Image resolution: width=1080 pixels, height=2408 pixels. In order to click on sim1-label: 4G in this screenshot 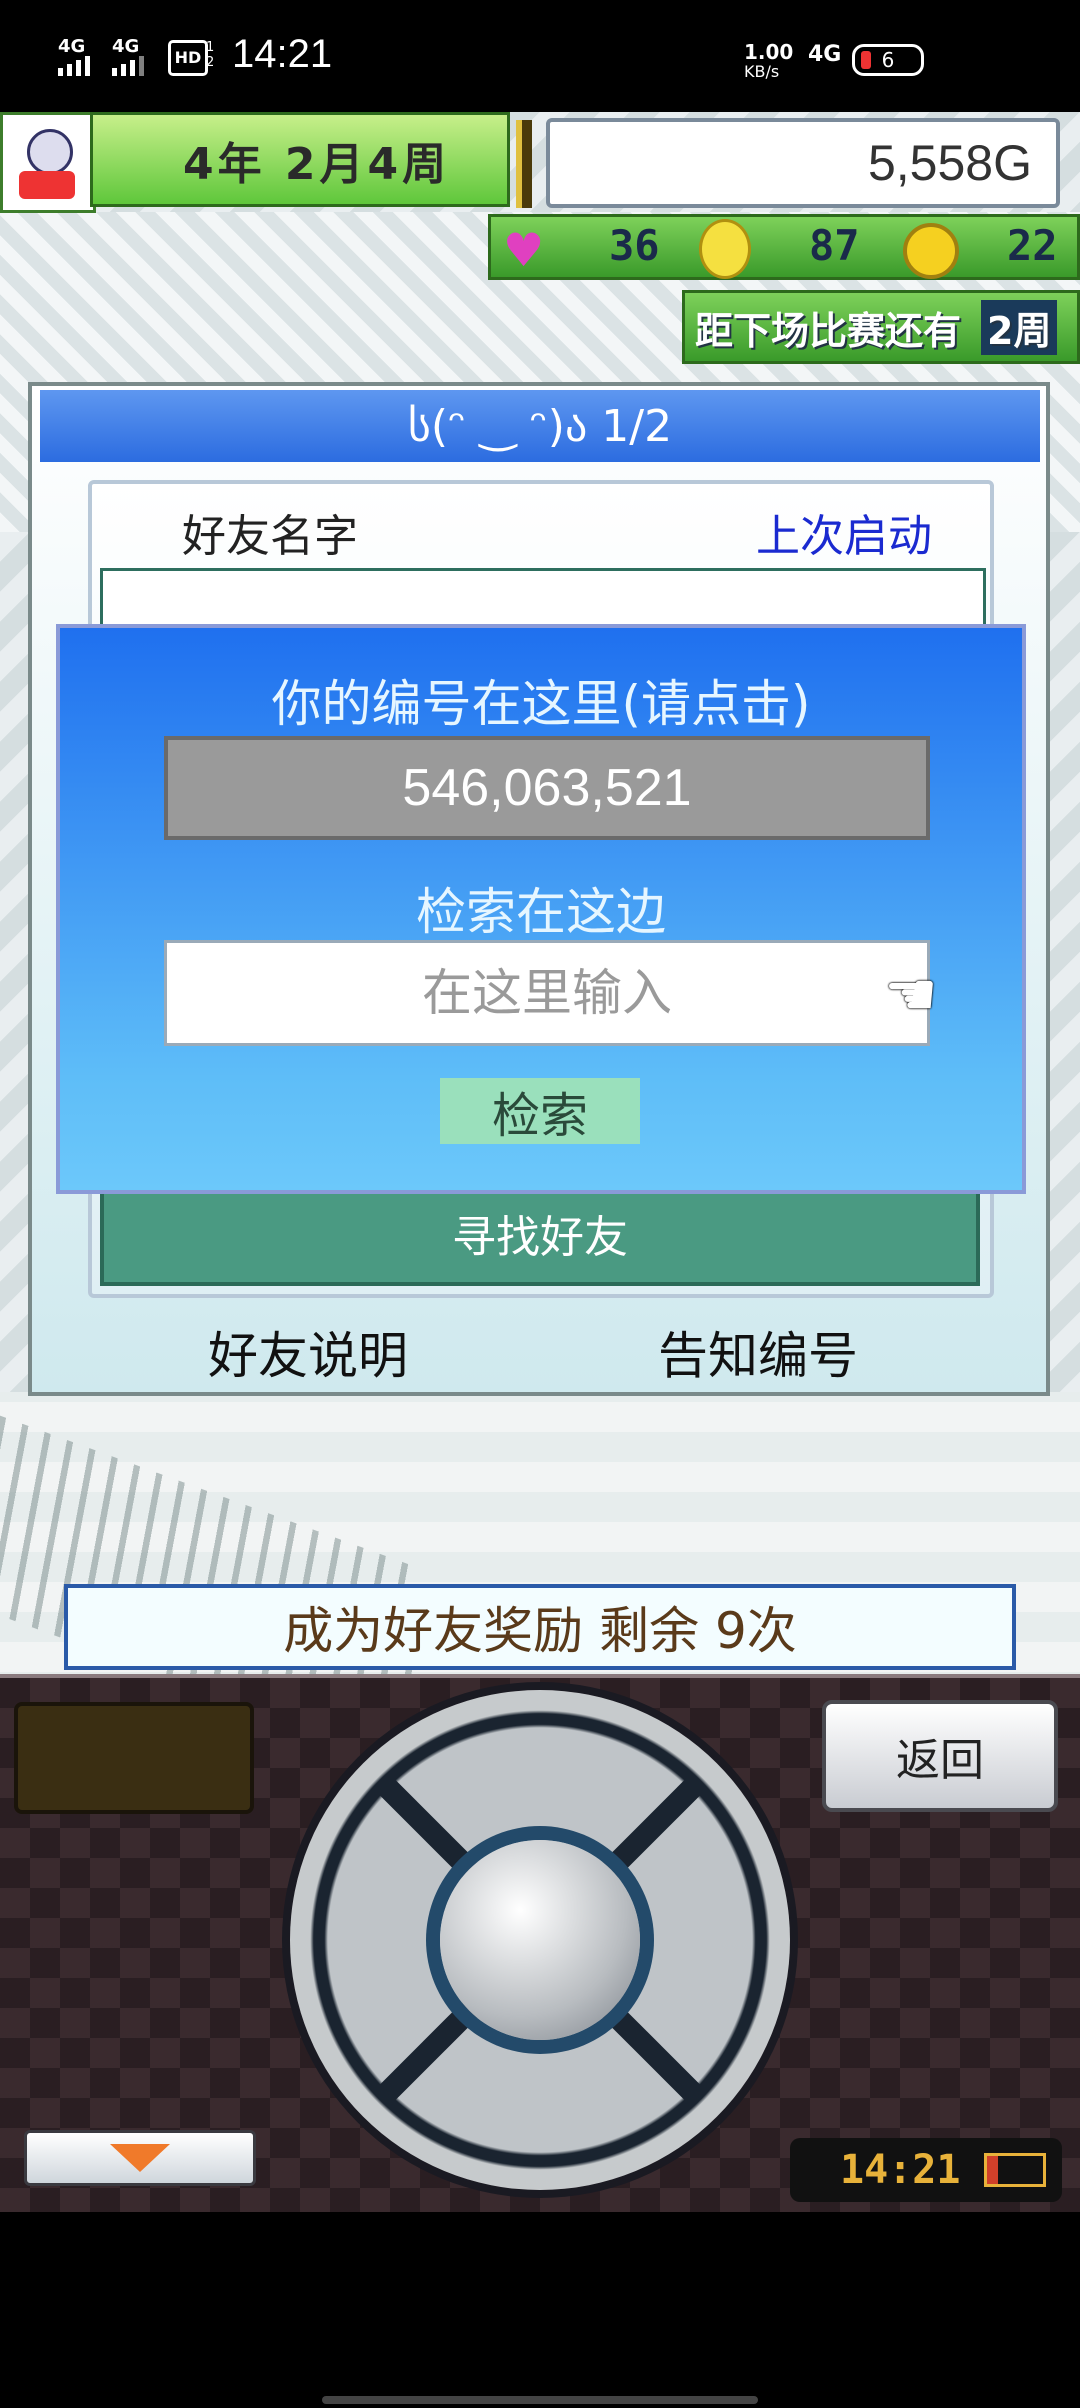, I will do `click(72, 46)`.